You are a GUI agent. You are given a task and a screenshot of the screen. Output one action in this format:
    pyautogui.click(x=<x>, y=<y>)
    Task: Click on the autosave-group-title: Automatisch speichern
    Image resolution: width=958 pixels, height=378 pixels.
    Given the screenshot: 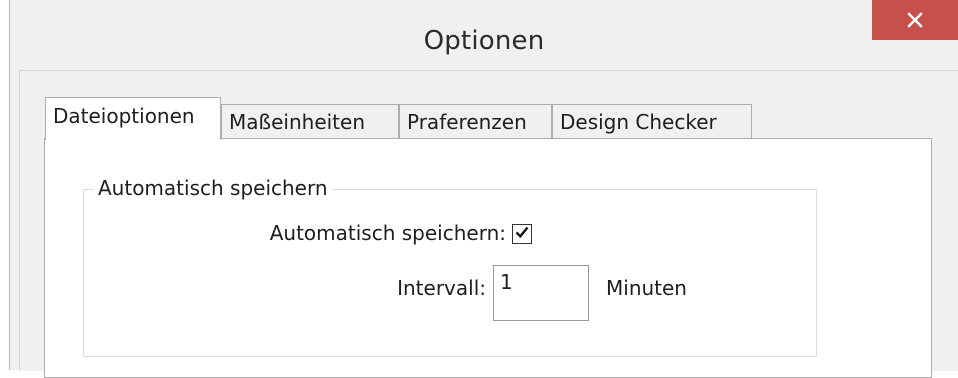 What is the action you would take?
    pyautogui.click(x=213, y=188)
    